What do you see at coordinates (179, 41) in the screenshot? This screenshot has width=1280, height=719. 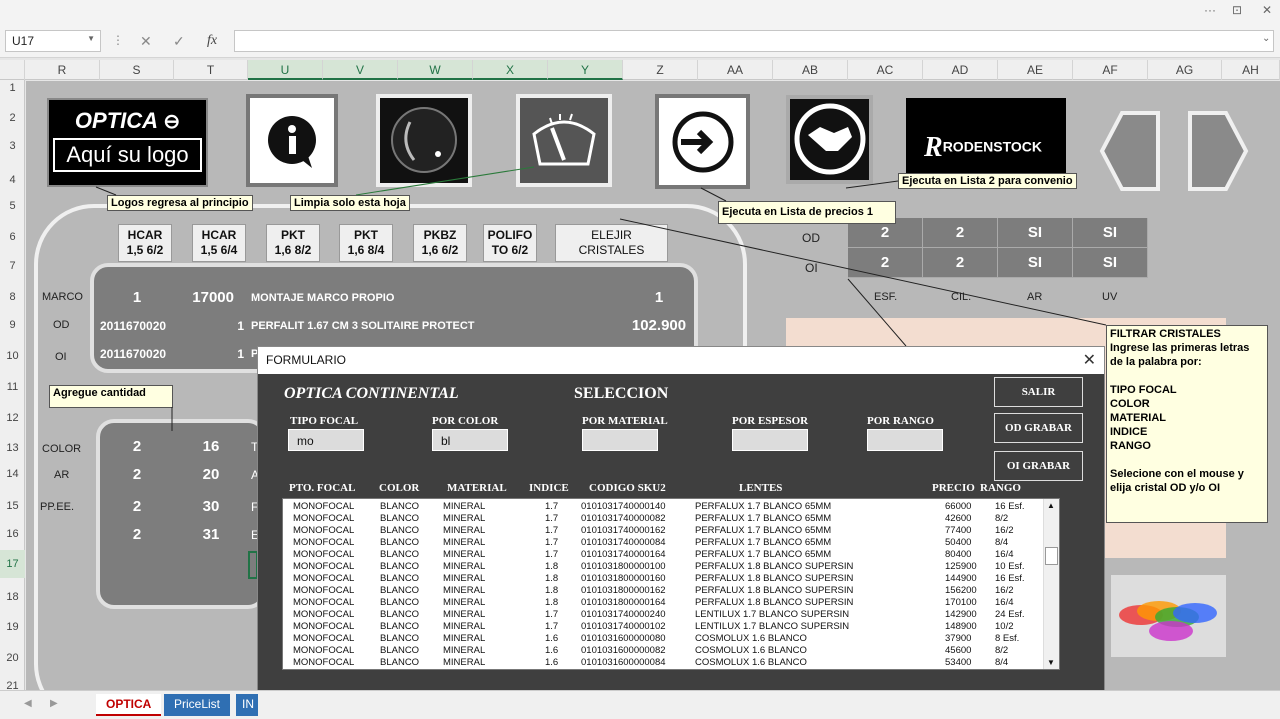 I see `enter-icon: ✓` at bounding box center [179, 41].